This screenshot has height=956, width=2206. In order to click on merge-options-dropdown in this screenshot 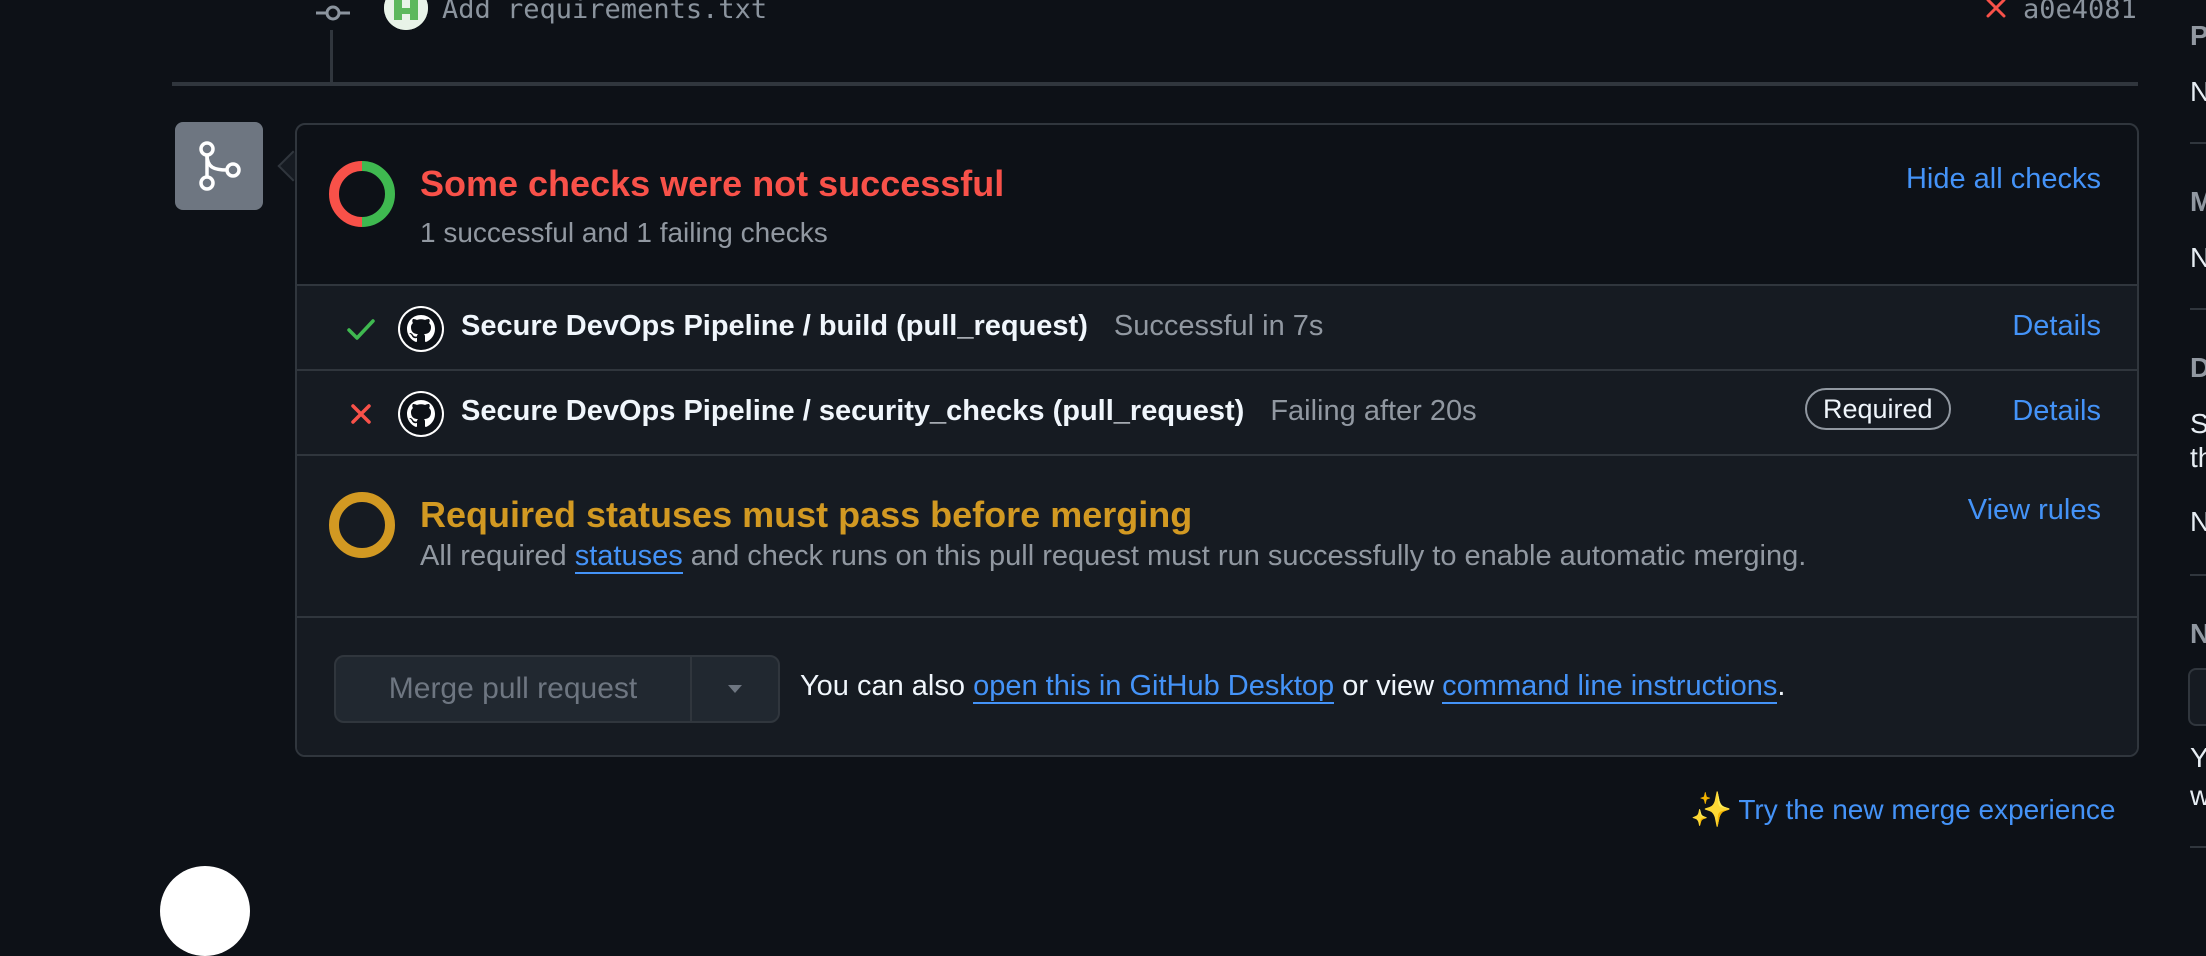, I will do `click(735, 689)`.